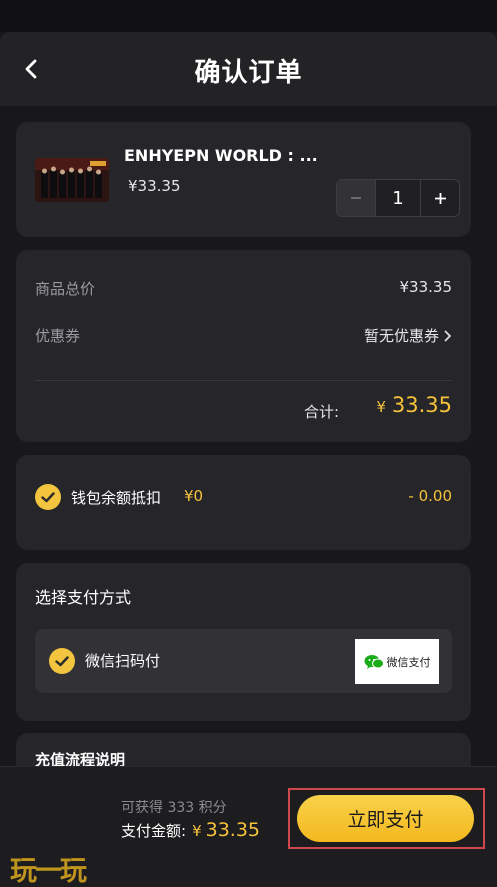 The height and width of the screenshot is (887, 497). What do you see at coordinates (374, 661) in the screenshot?
I see `wechat-icon` at bounding box center [374, 661].